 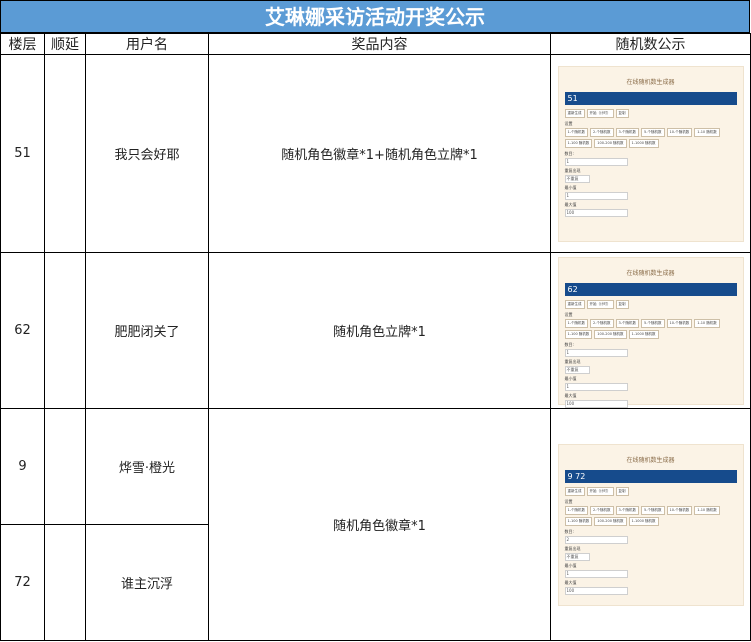 I want to click on cell-user: 我只会好耶, so click(x=147, y=153).